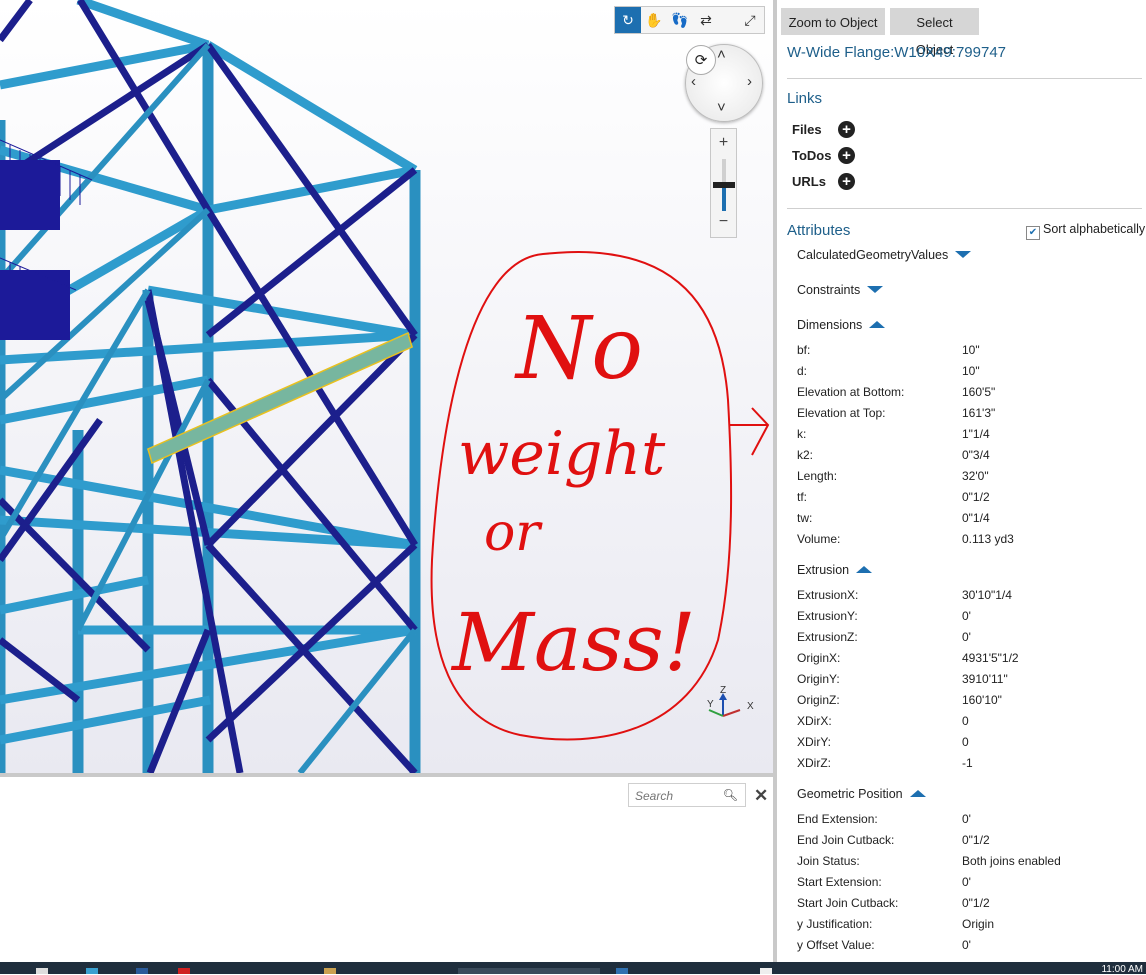 This screenshot has width=1146, height=975. Describe the element at coordinates (827, 637) in the screenshot. I see `attribute-name: ExtrusionZ:` at that location.